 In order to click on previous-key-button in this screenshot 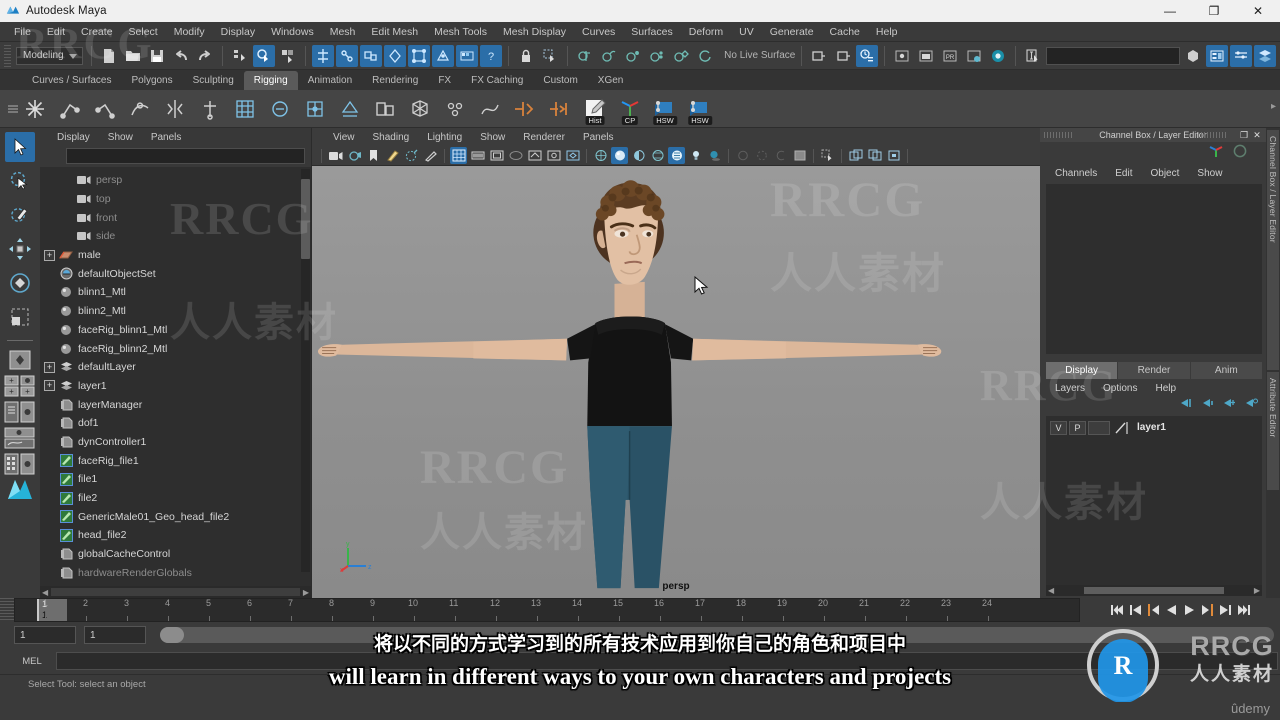, I will do `click(1153, 610)`.